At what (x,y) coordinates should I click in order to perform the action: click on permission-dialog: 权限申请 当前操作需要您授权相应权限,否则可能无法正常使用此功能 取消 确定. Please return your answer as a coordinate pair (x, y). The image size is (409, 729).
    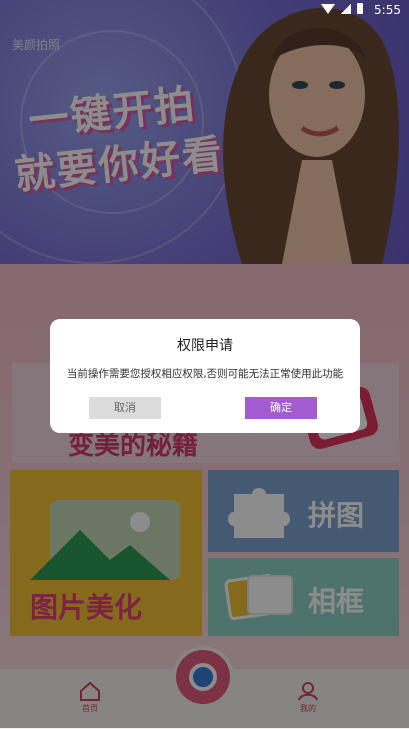
    Looking at the image, I should click on (205, 376).